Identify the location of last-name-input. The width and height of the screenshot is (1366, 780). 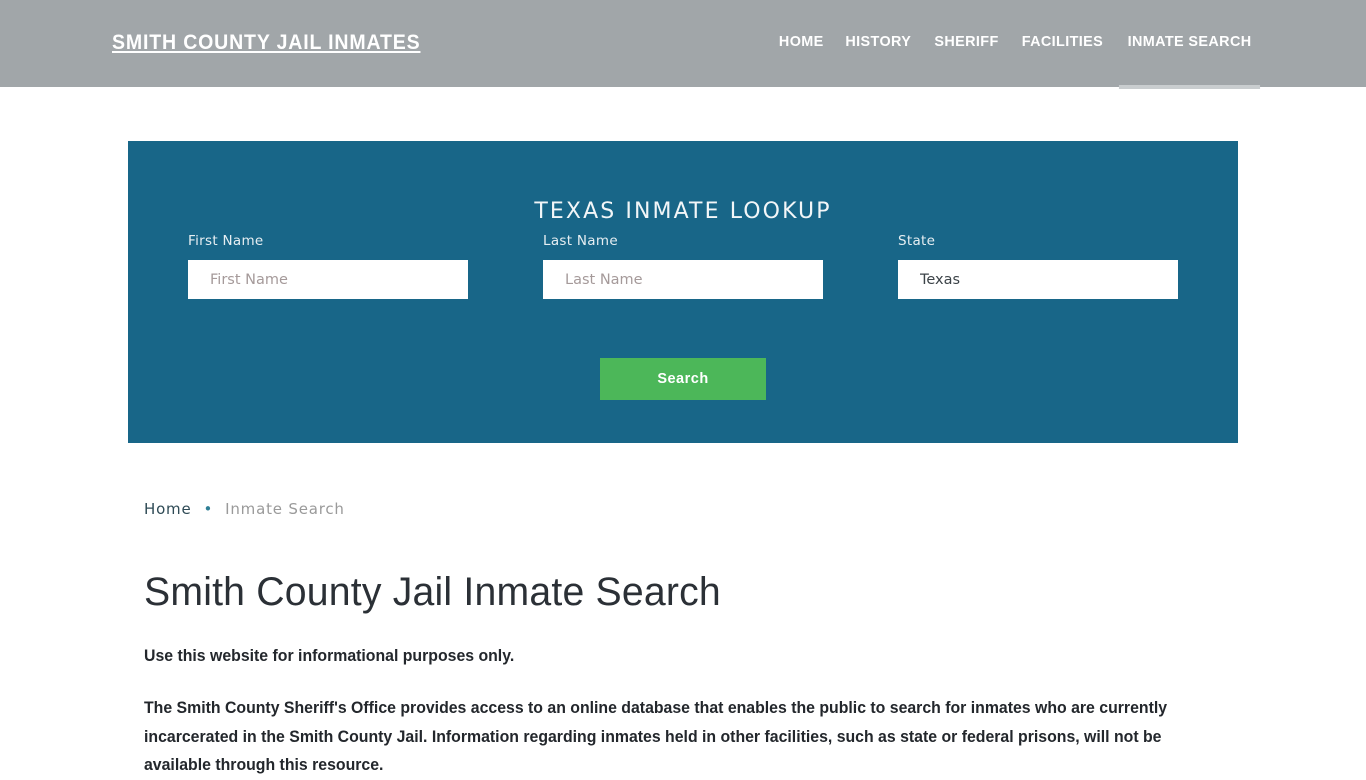
(683, 279).